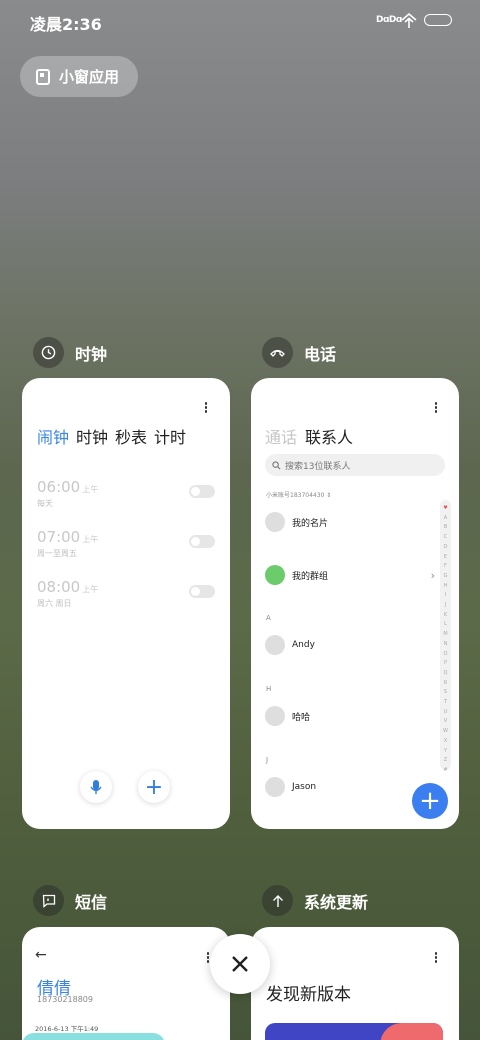 This screenshot has width=480, height=1040. I want to click on contact-item: Jason, so click(290, 787).